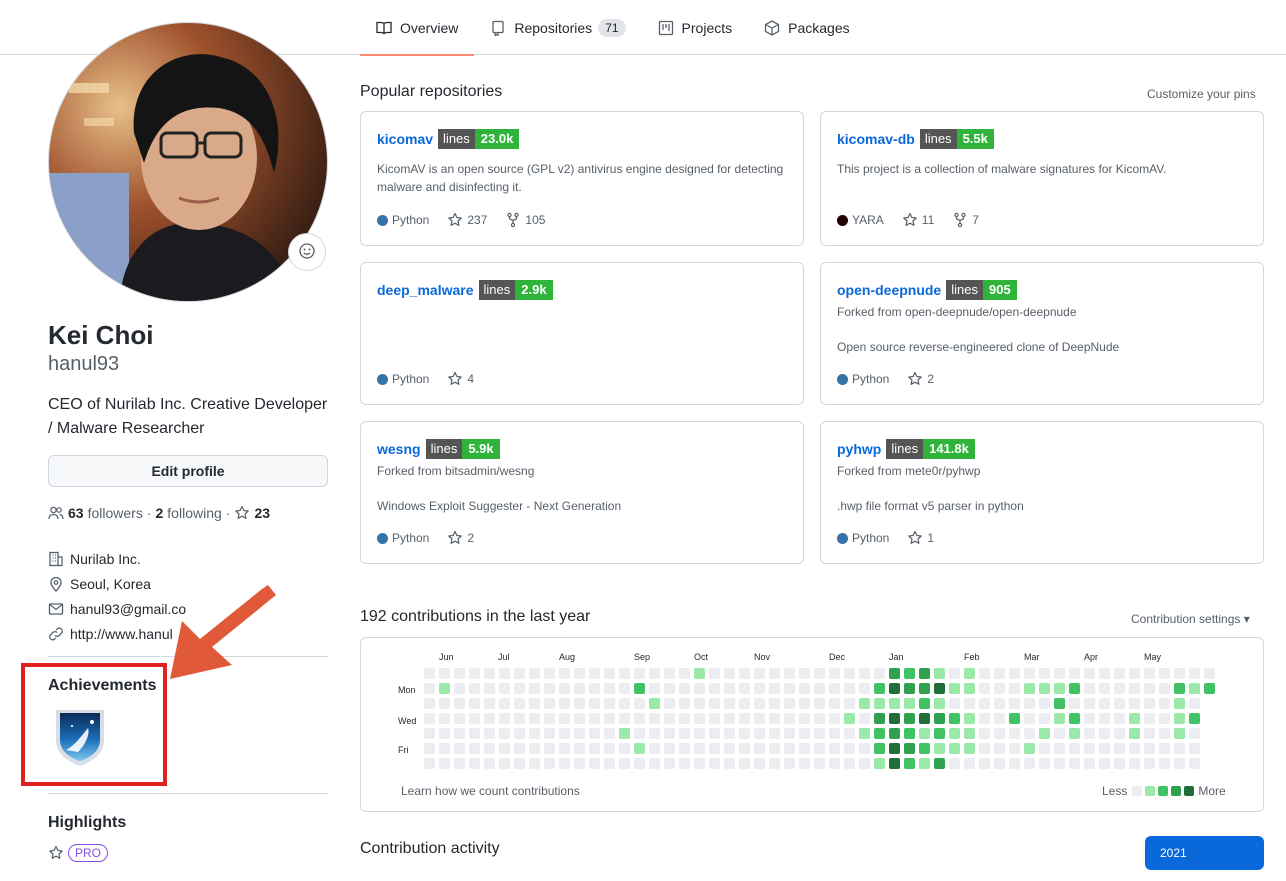 The width and height of the screenshot is (1286, 881). Describe the element at coordinates (695, 27) in the screenshot. I see `tab-projects: Projects` at that location.